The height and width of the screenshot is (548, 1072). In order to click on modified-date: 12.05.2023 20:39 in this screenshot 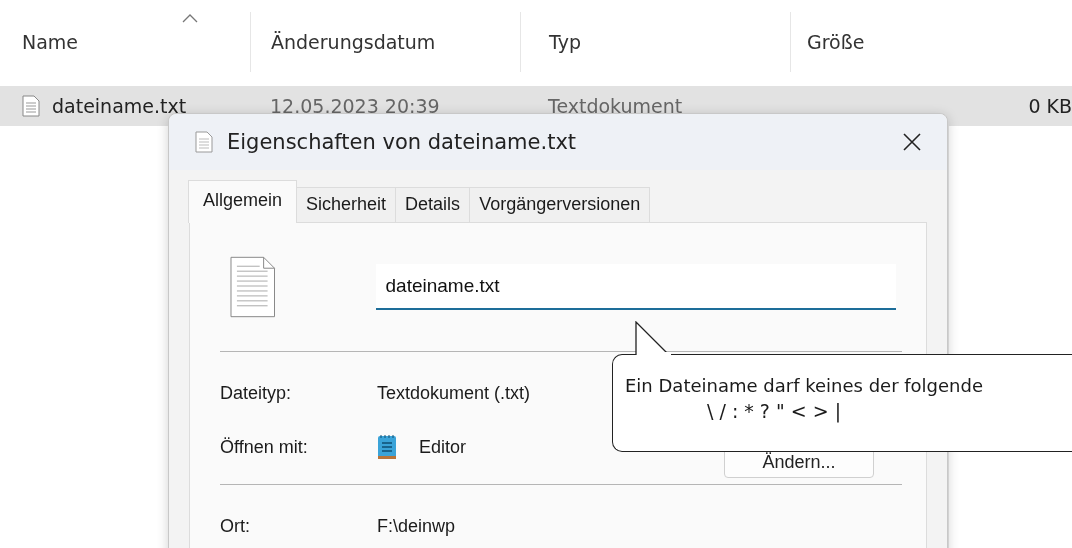, I will do `click(355, 106)`.